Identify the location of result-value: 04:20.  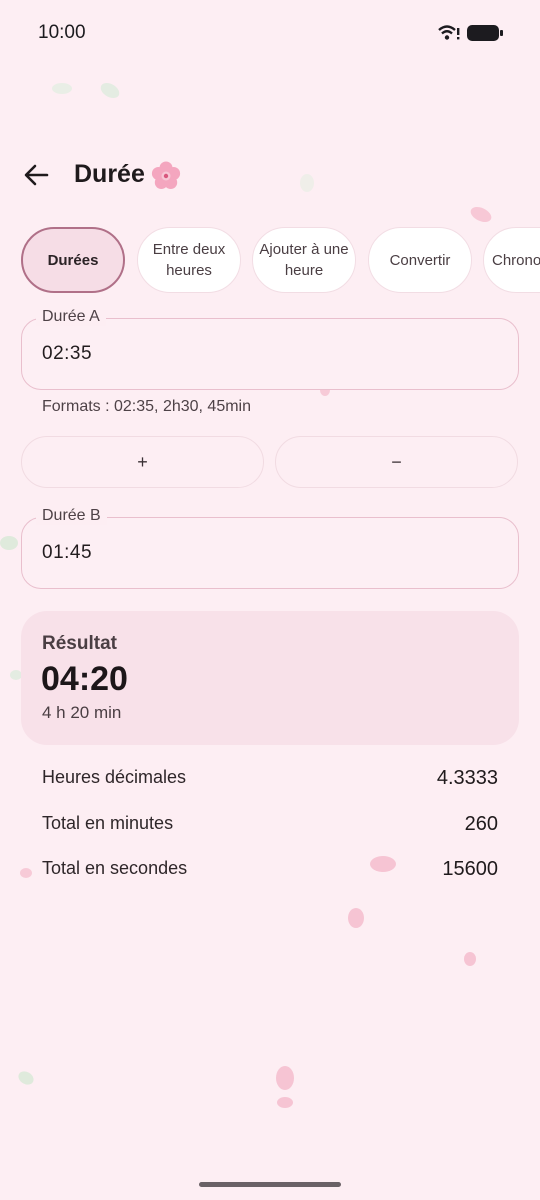
(84, 679).